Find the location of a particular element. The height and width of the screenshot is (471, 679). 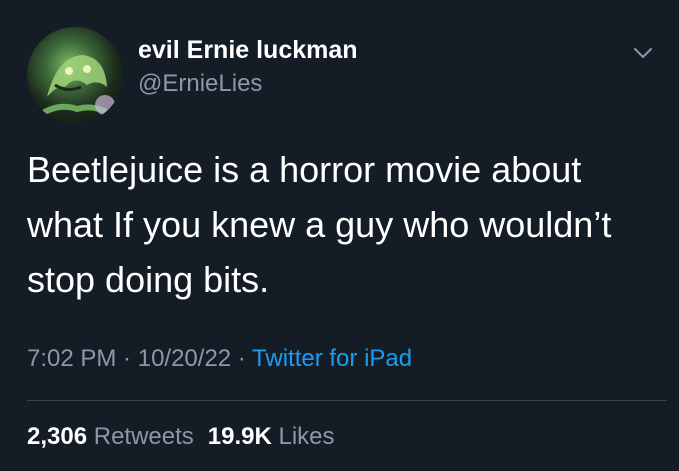

retweets-count: 2,306 is located at coordinates (57, 436).